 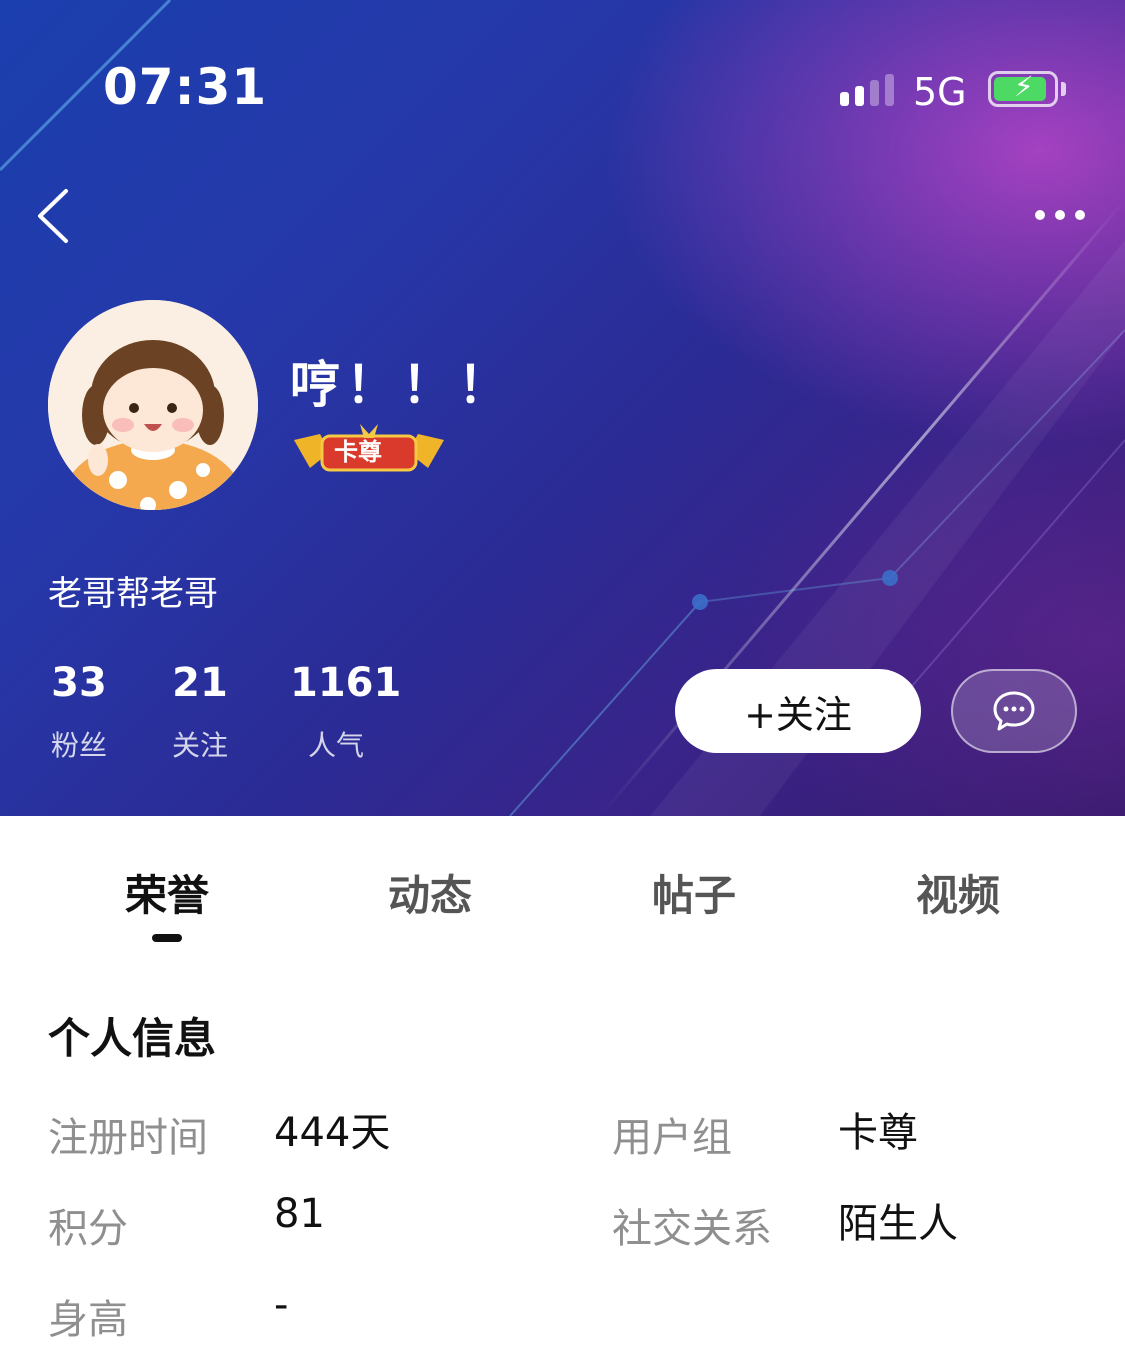 What do you see at coordinates (78, 745) in the screenshot?
I see `stat-label: 粉丝` at bounding box center [78, 745].